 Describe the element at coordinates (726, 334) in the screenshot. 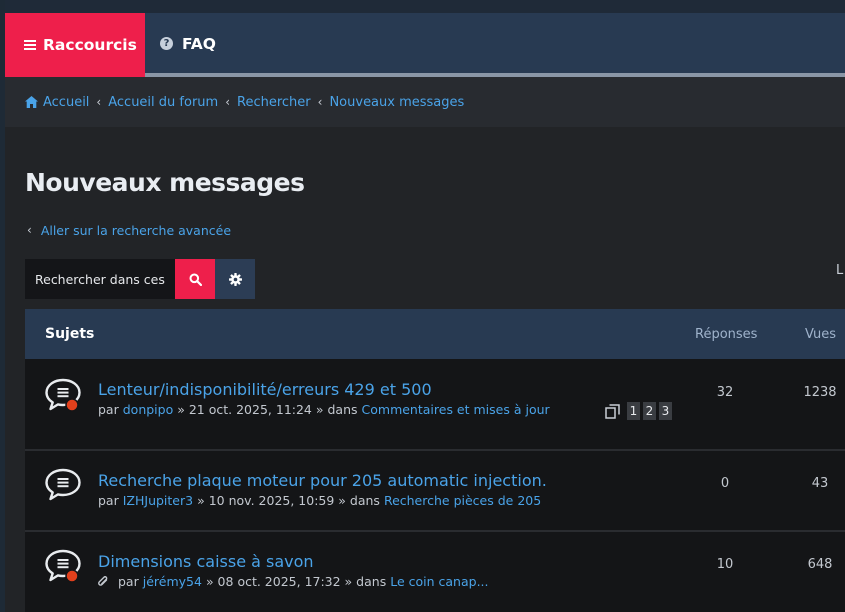

I see `header-replies: Réponses` at that location.